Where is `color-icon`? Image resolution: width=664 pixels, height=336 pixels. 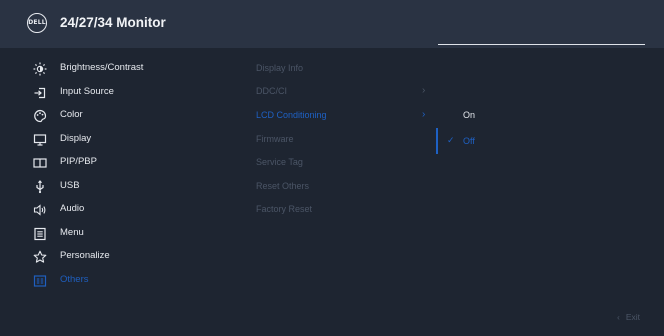 color-icon is located at coordinates (40, 116).